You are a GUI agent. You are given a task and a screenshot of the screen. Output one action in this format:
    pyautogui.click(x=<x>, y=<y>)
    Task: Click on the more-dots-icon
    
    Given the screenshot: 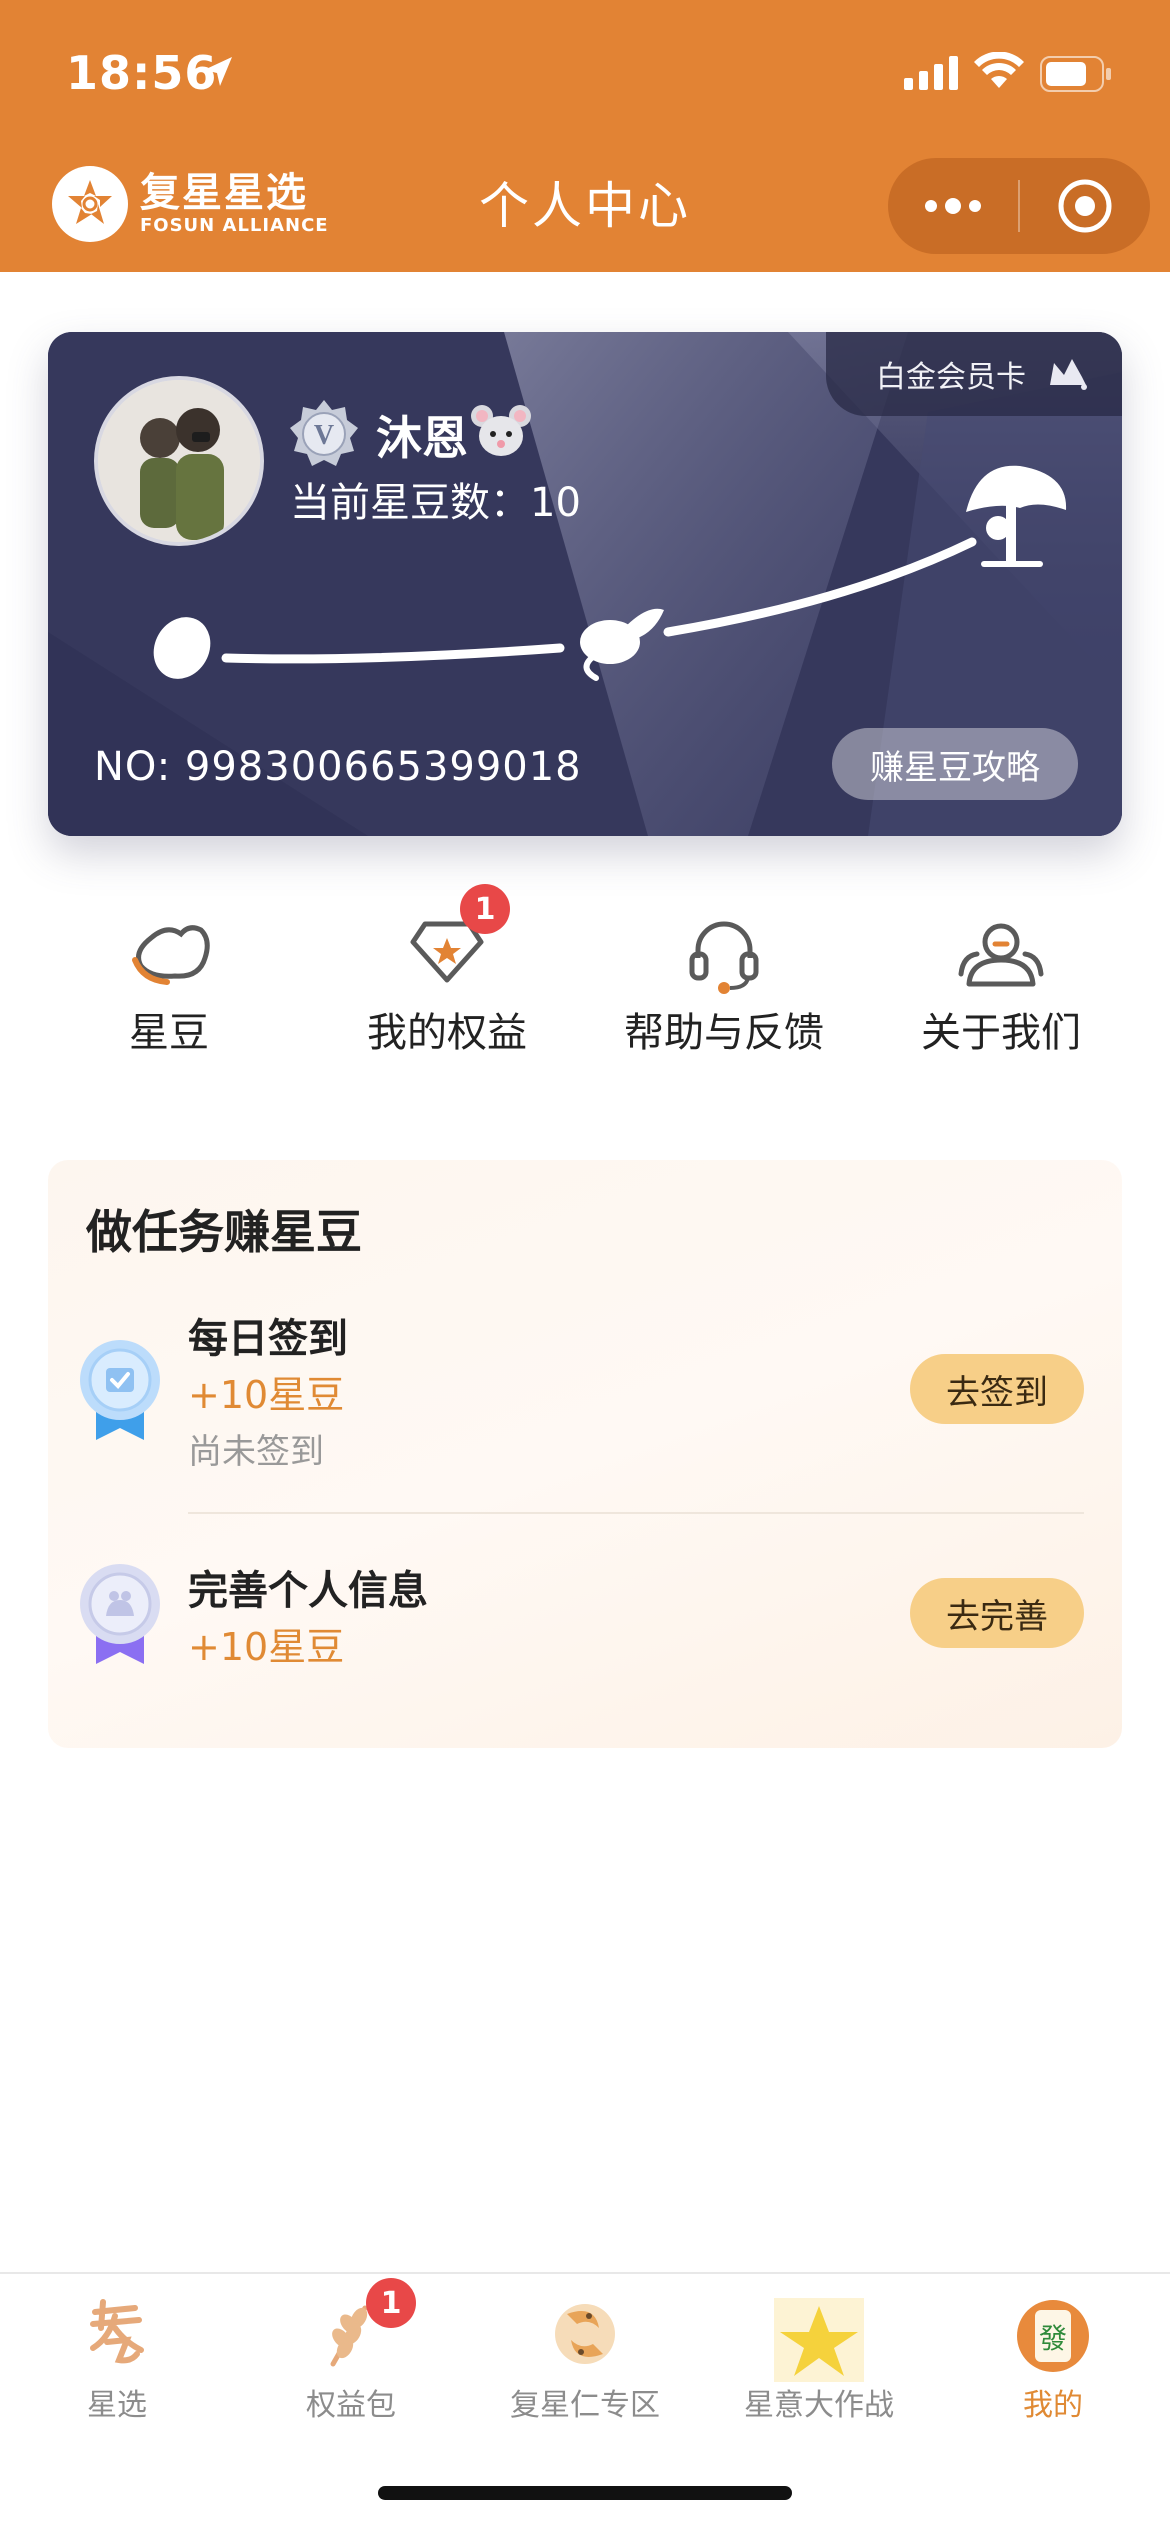 What is the action you would take?
    pyautogui.click(x=953, y=206)
    